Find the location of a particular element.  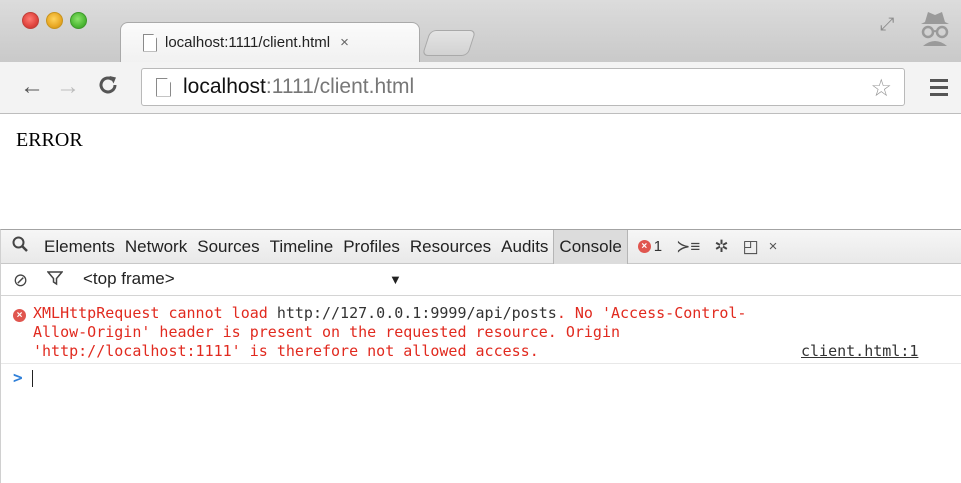

error-count-badge: × 1 is located at coordinates (650, 246).